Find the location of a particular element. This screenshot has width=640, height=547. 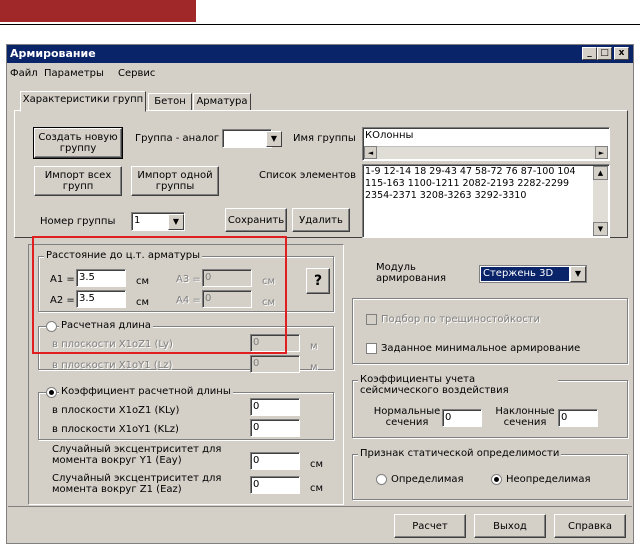

help-button: Справка is located at coordinates (590, 526).